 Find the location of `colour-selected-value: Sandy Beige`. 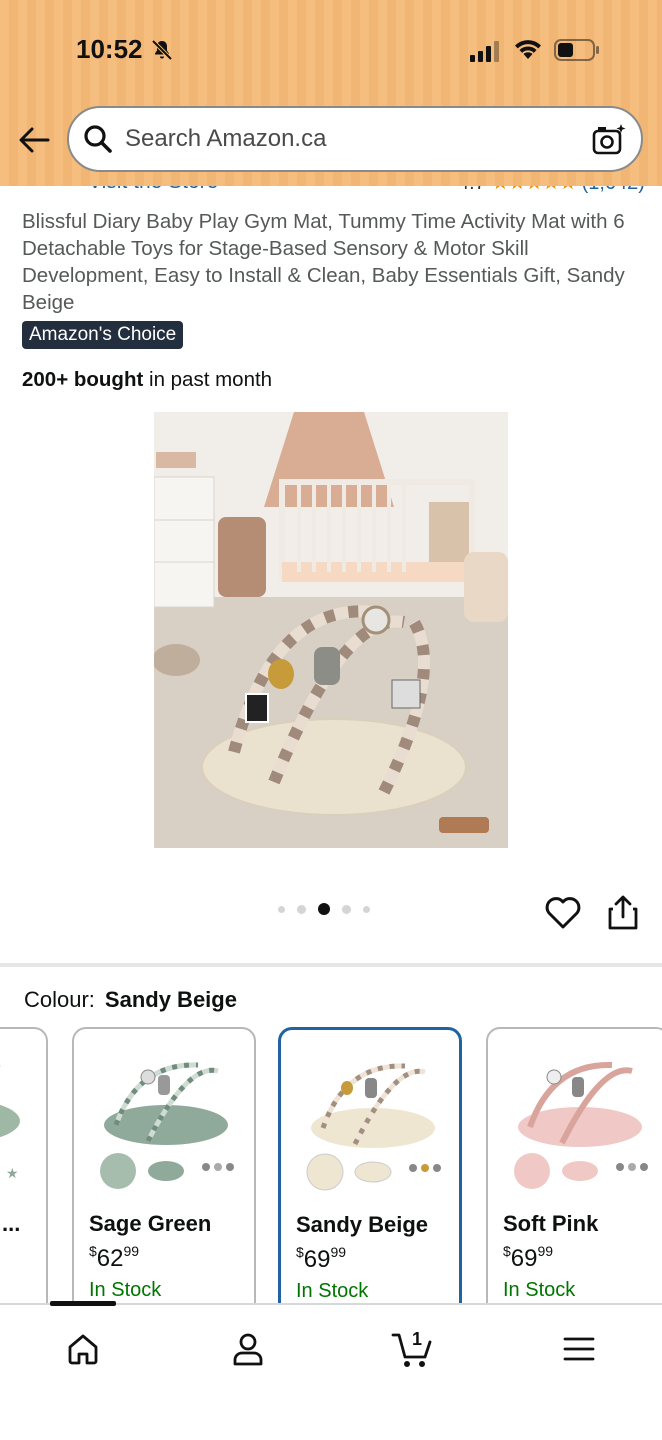

colour-selected-value: Sandy Beige is located at coordinates (170, 999).